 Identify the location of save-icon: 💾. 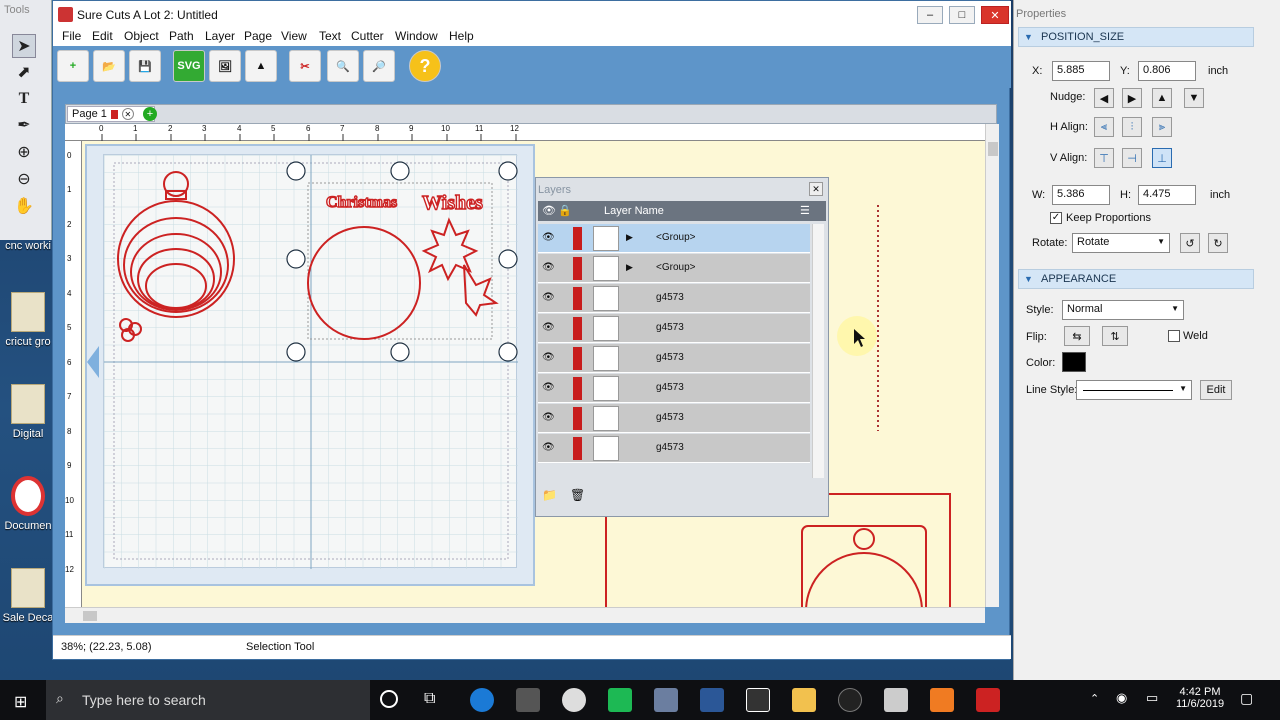
(145, 66).